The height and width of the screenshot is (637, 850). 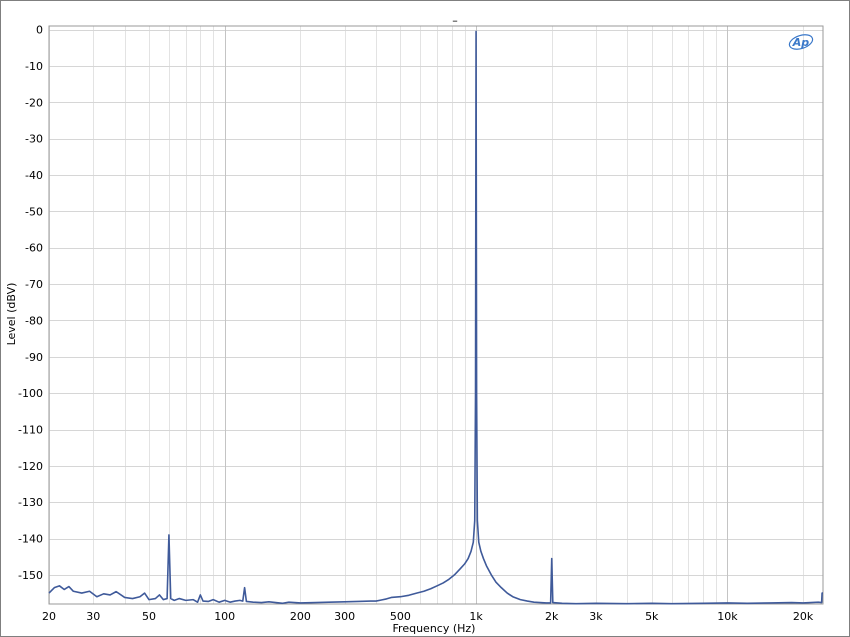 What do you see at coordinates (93, 616) in the screenshot?
I see `x-tick-label: 30` at bounding box center [93, 616].